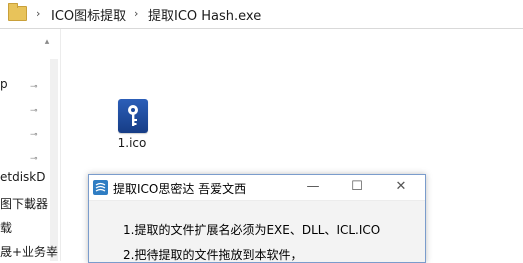 The image size is (523, 263). I want to click on nav-item-business: 晟+业务峷, so click(29, 251).